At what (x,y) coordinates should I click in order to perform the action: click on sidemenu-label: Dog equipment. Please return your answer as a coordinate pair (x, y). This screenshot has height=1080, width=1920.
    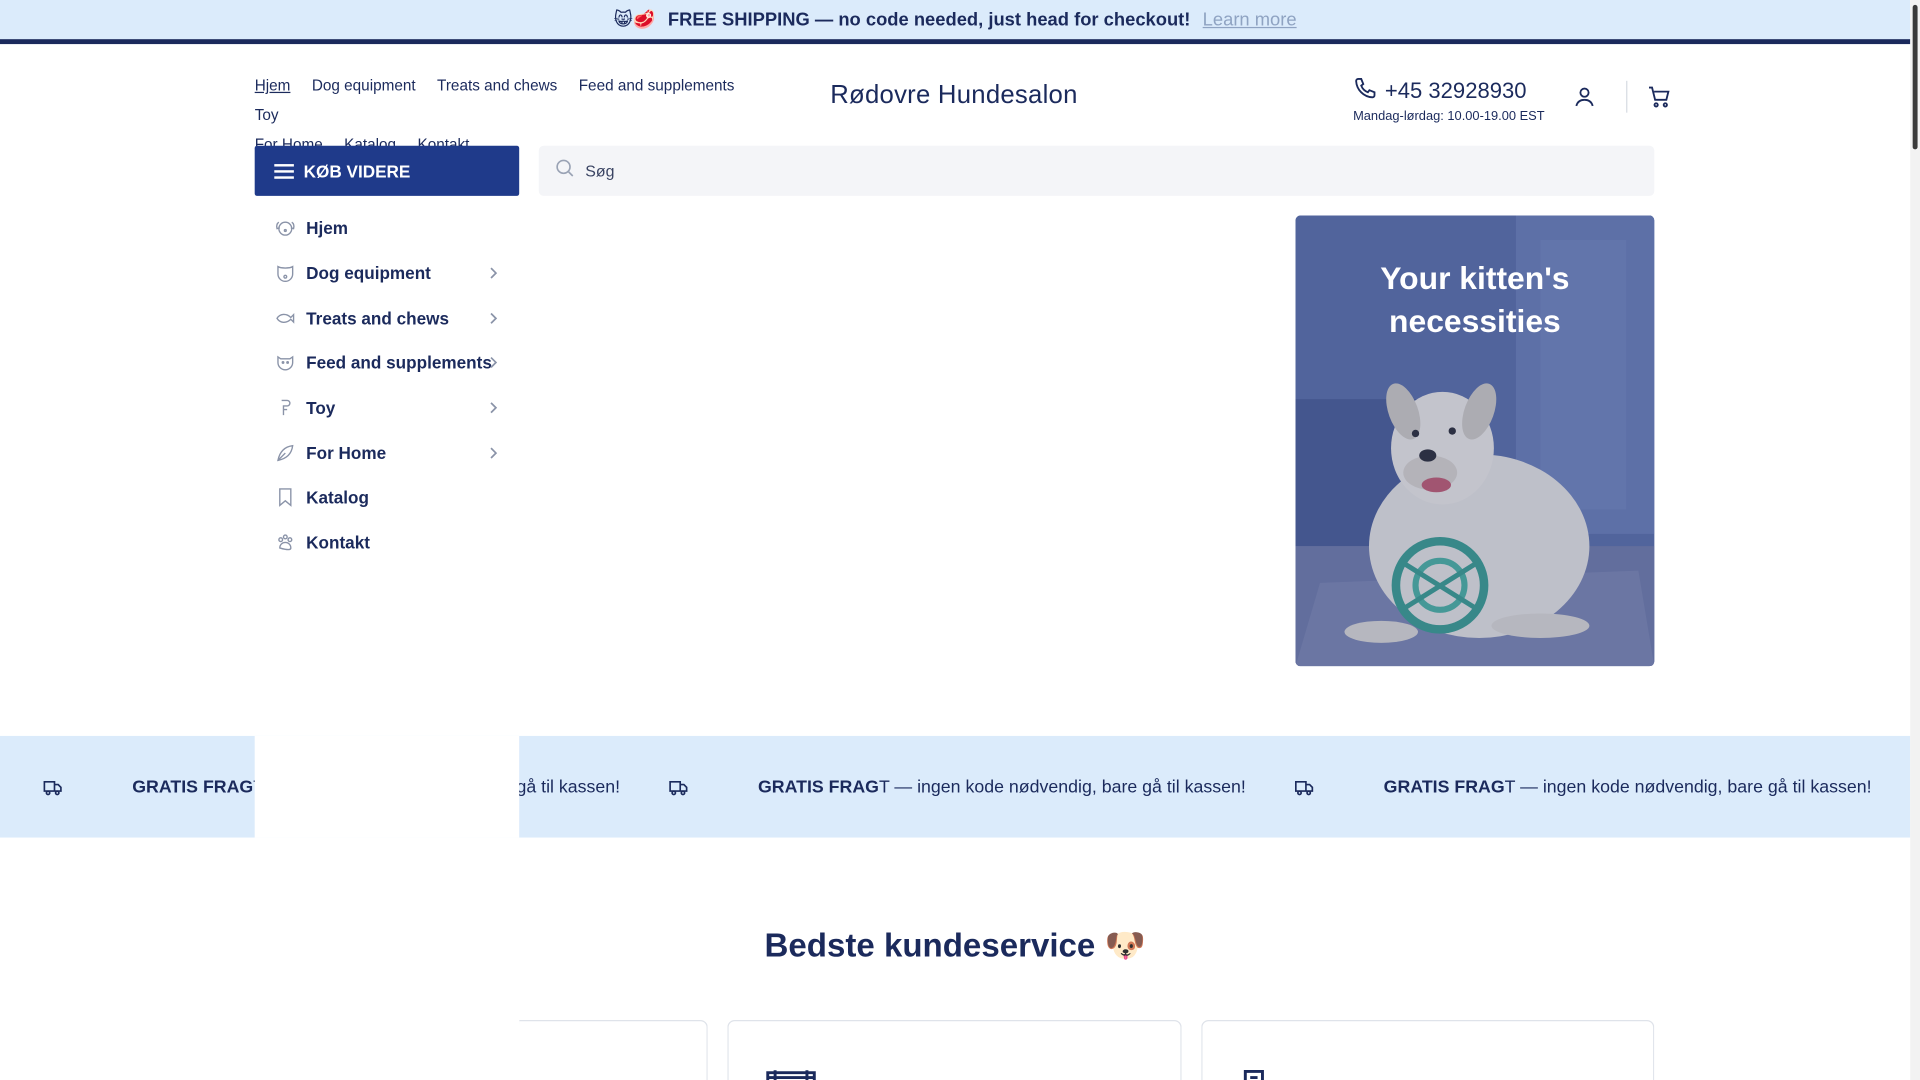
    Looking at the image, I should click on (368, 273).